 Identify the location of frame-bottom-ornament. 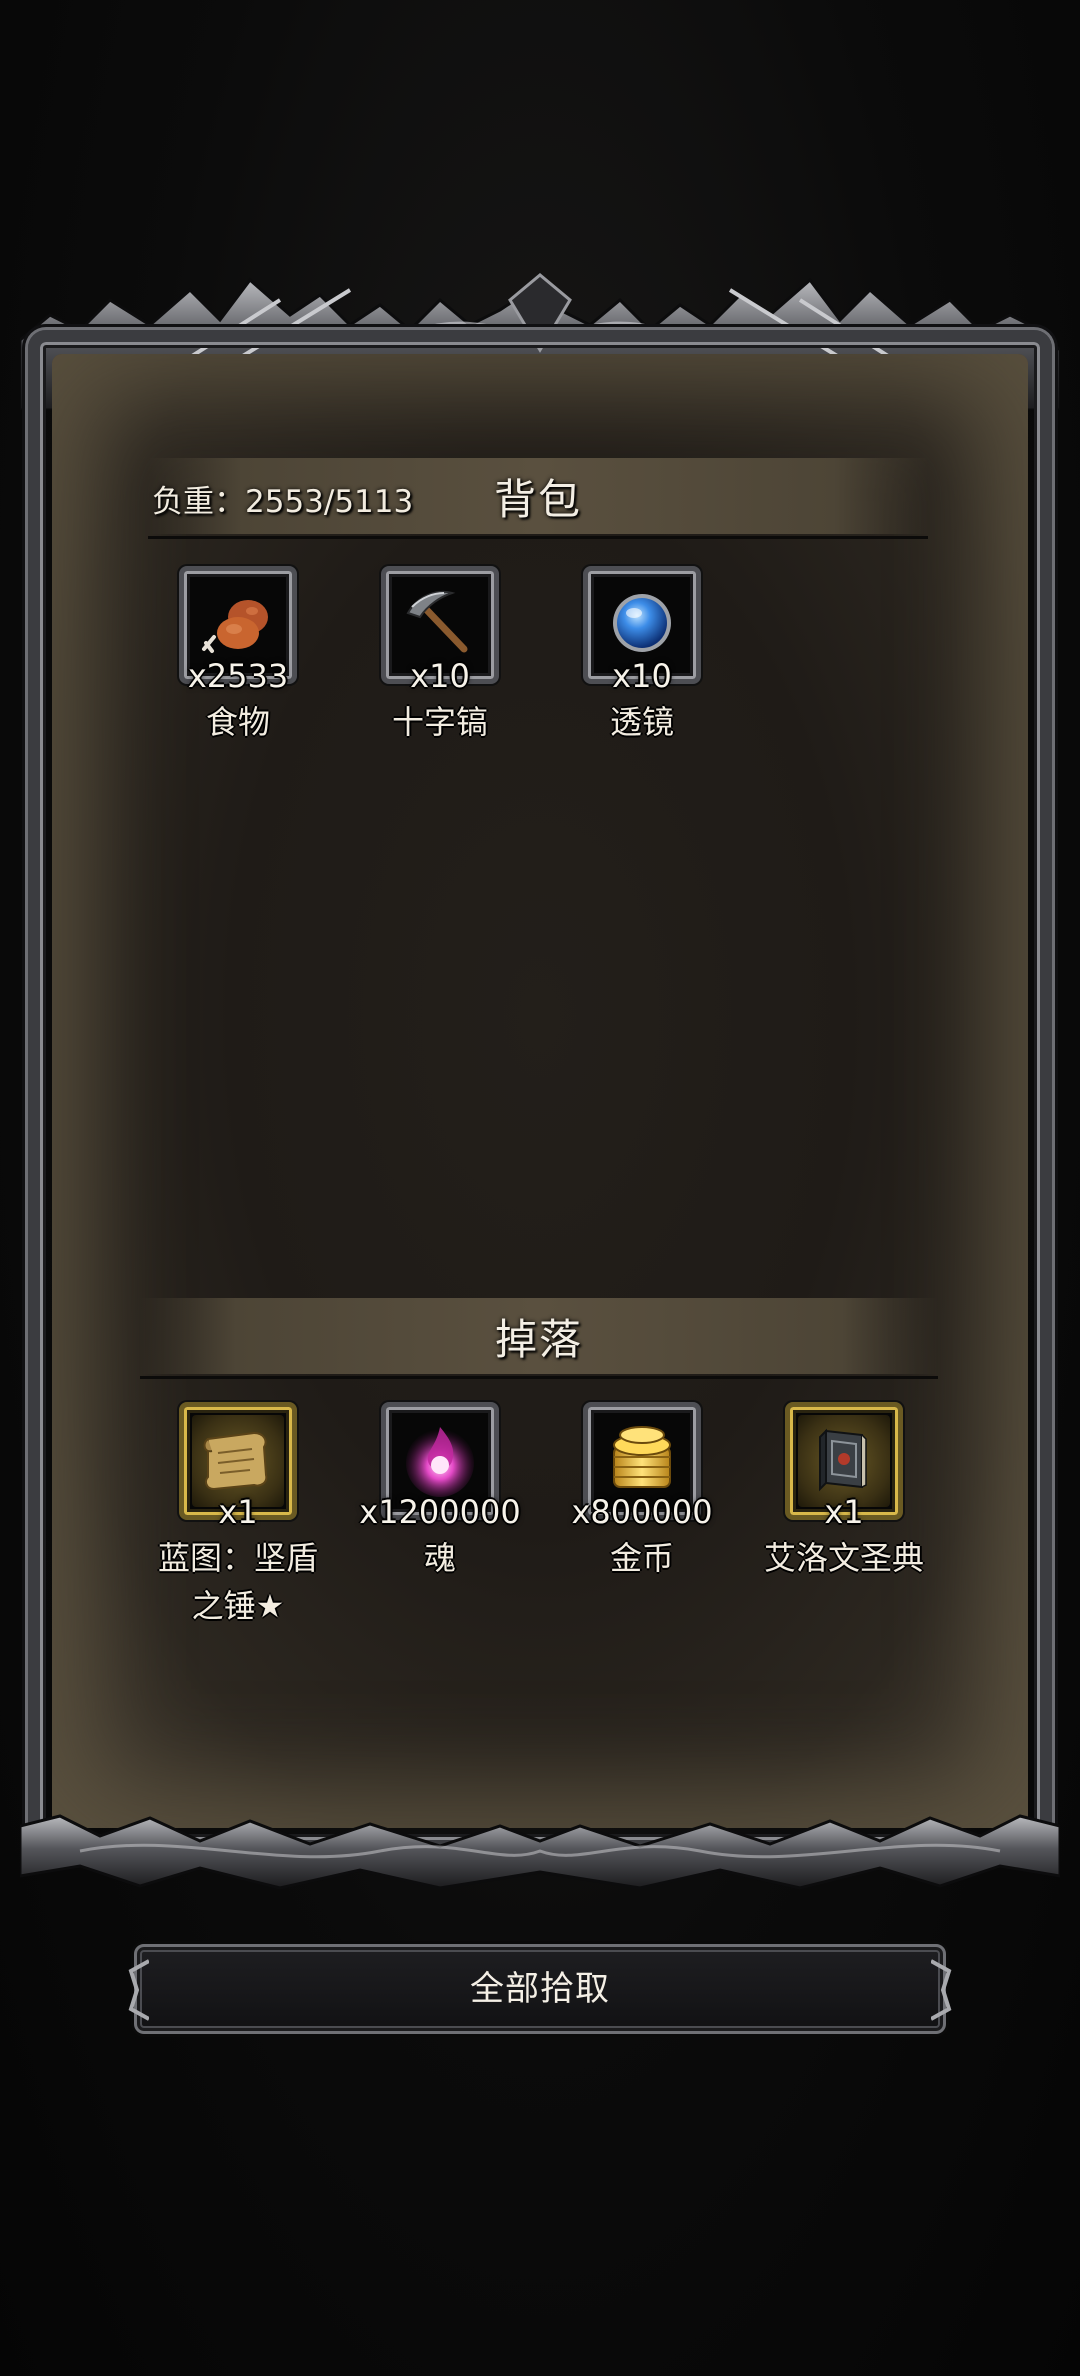
(540, 1852).